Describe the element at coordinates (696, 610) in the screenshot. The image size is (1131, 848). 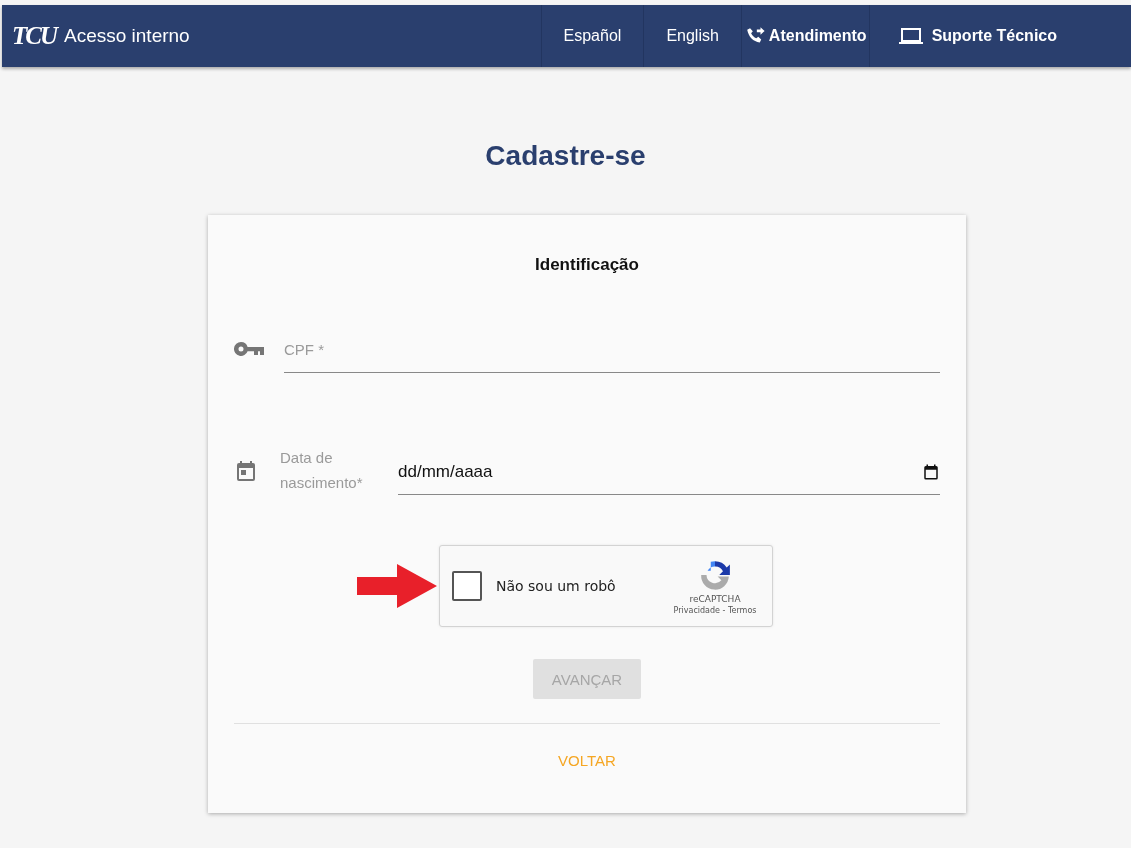
I see `privacy-link: Privacidade` at that location.